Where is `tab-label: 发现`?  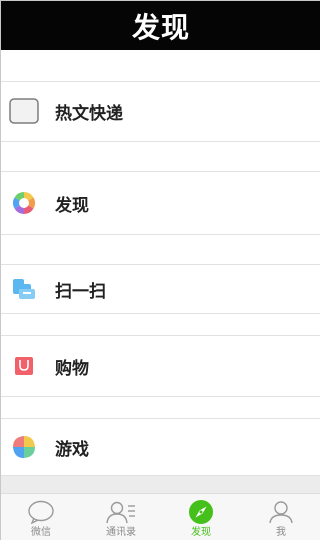
tab-label: 发现 is located at coordinates (201, 532).